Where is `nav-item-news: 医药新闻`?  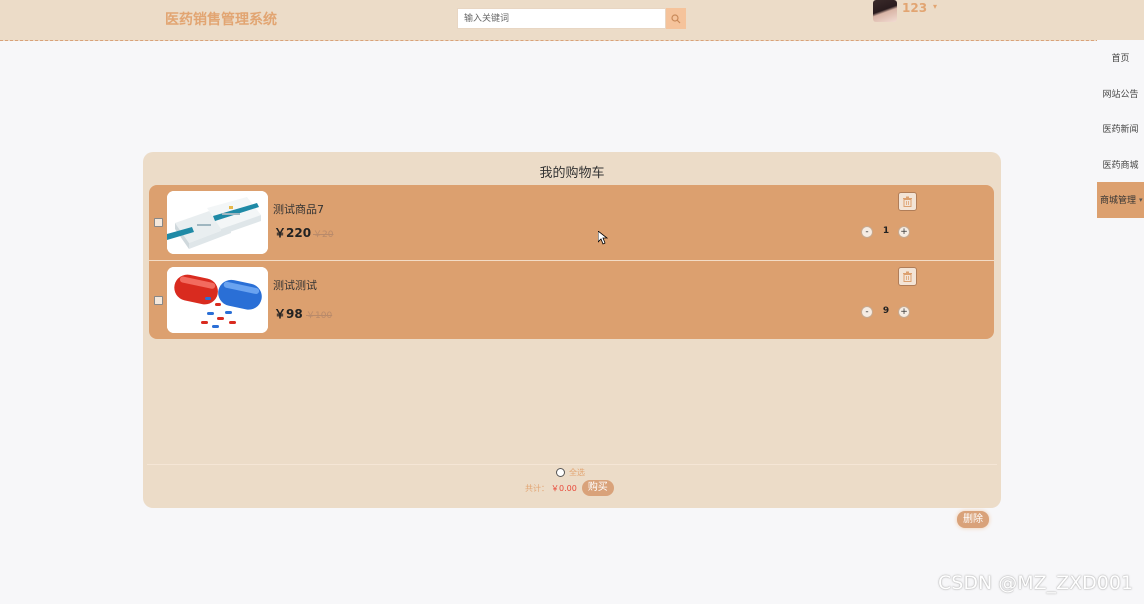
nav-item-news: 医药新闻 is located at coordinates (1120, 129).